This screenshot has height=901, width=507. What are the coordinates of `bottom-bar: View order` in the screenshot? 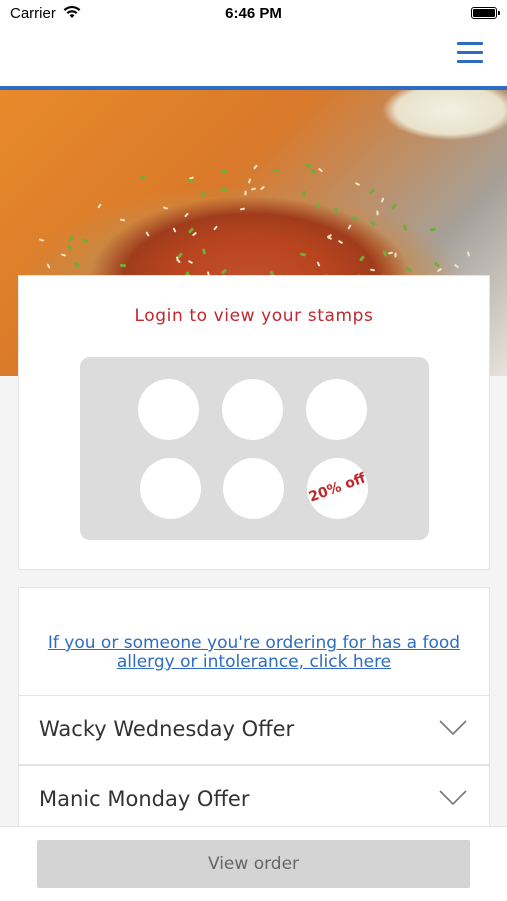 It's located at (253, 863).